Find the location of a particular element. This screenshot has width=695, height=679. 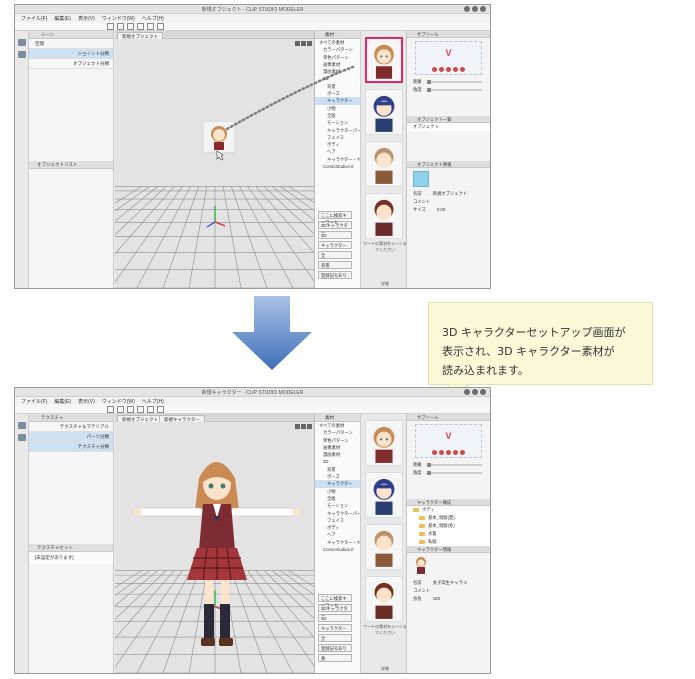

structure-row: 基本_制服(夏) is located at coordinates (448, 518).